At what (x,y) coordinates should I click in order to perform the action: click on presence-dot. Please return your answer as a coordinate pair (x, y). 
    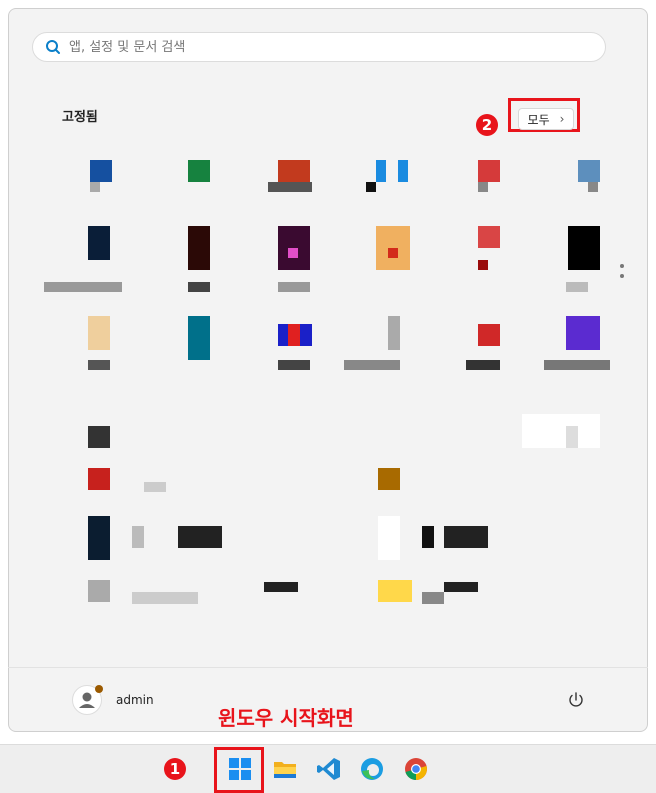
    Looking at the image, I should click on (99, 689).